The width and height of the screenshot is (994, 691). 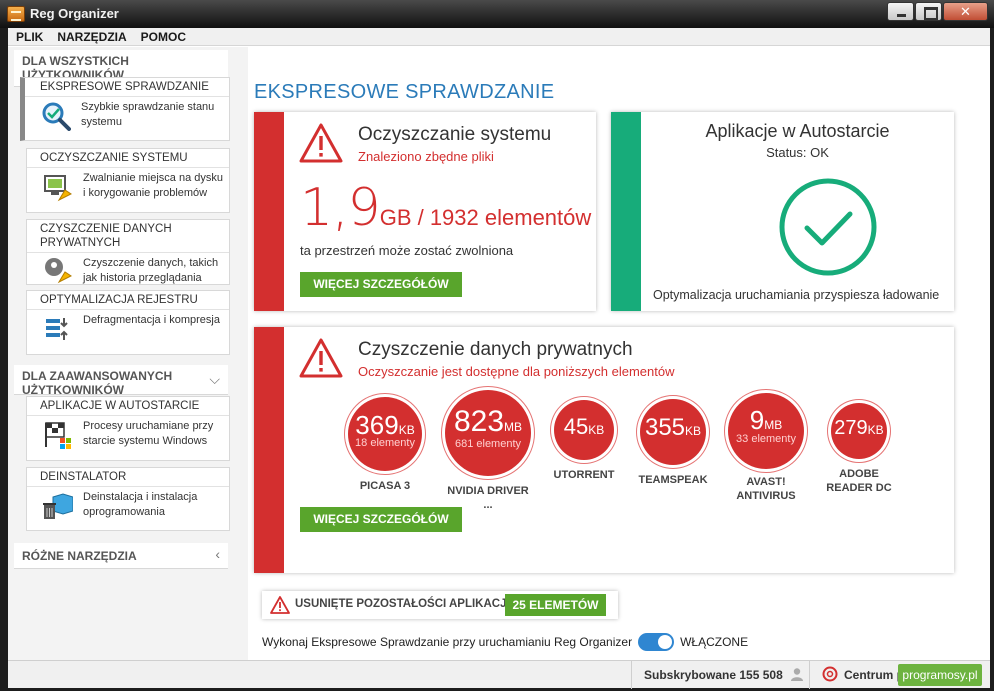 I want to click on app-size-value: 9MB, so click(x=766, y=420).